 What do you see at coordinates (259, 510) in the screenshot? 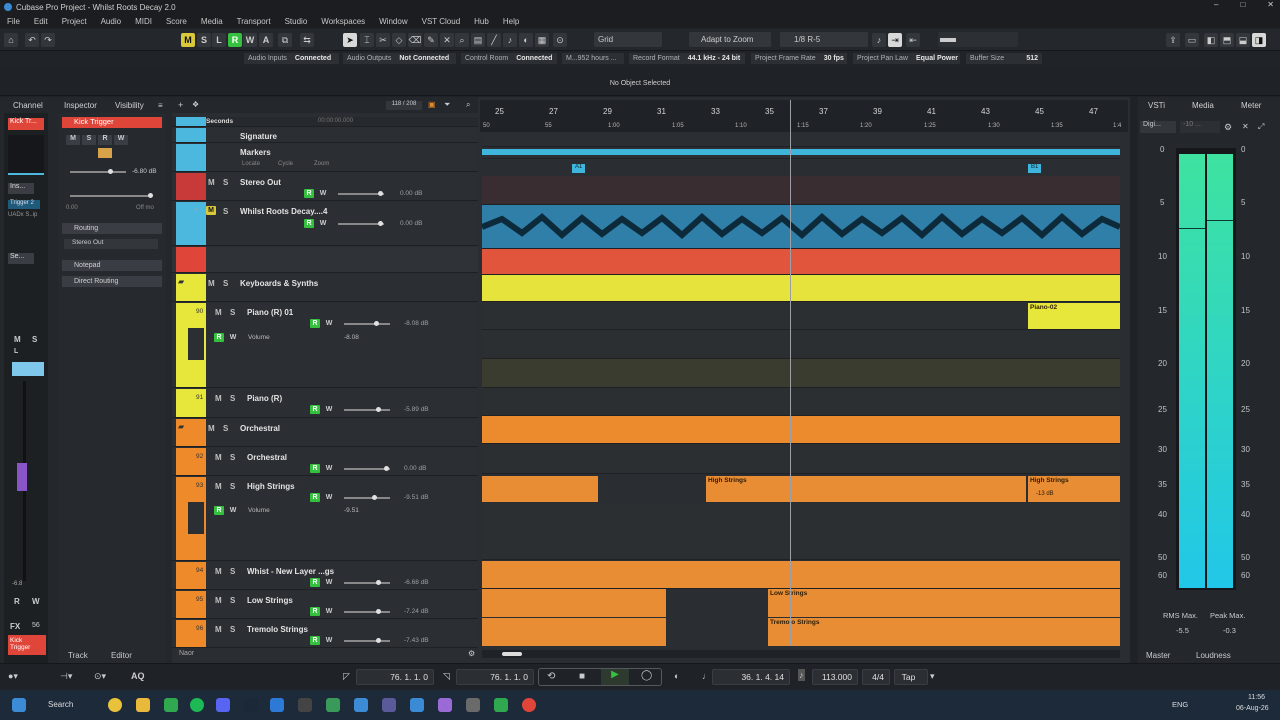
I see `high-strings-automation-param: Volume` at bounding box center [259, 510].